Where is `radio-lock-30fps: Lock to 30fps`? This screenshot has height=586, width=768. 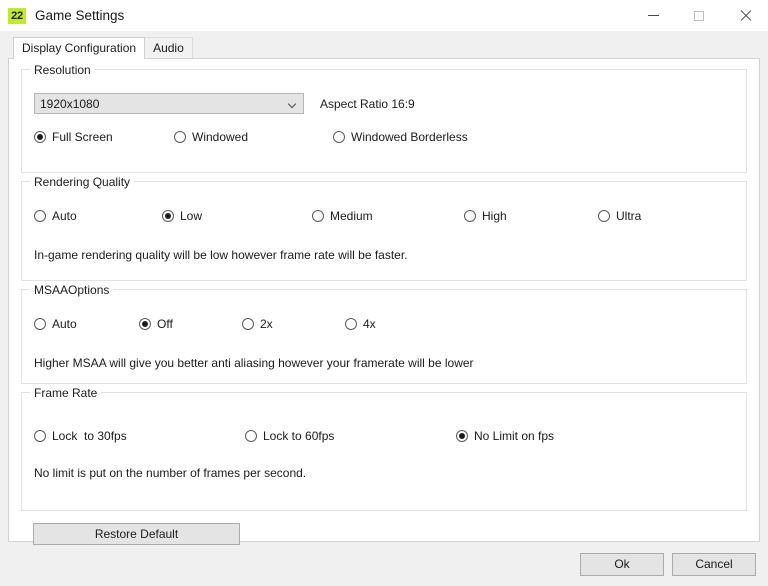 radio-lock-30fps: Lock to 30fps is located at coordinates (80, 436).